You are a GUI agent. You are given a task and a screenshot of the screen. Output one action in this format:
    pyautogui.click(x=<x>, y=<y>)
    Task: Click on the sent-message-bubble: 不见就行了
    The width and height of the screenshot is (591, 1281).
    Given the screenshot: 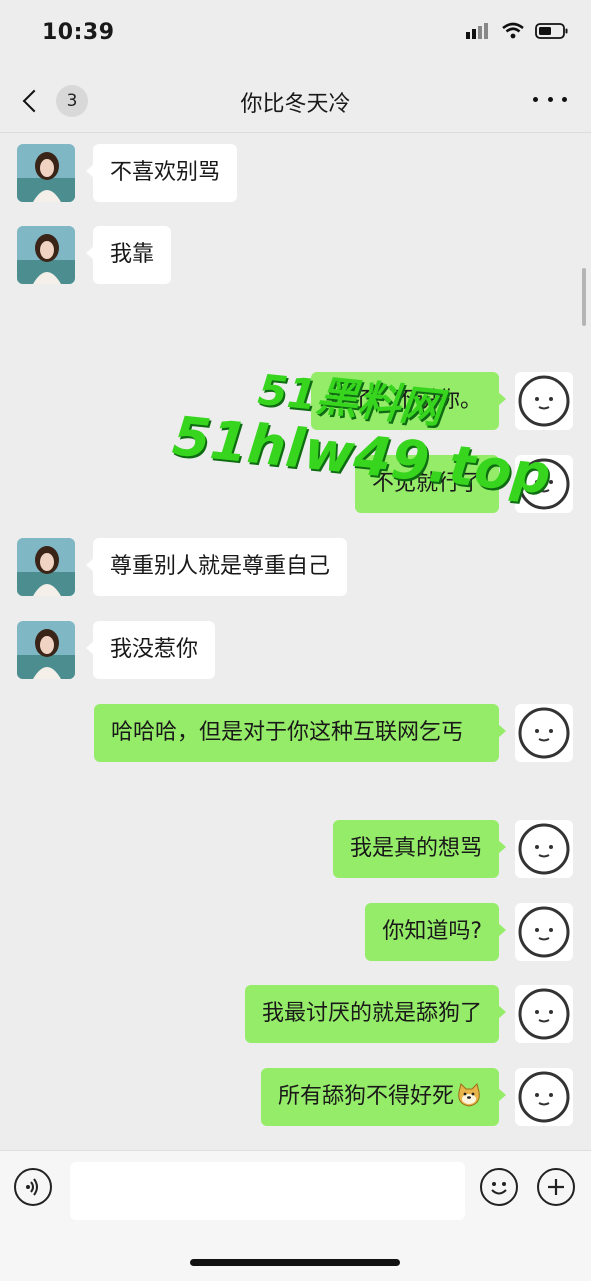 What is the action you would take?
    pyautogui.click(x=430, y=484)
    